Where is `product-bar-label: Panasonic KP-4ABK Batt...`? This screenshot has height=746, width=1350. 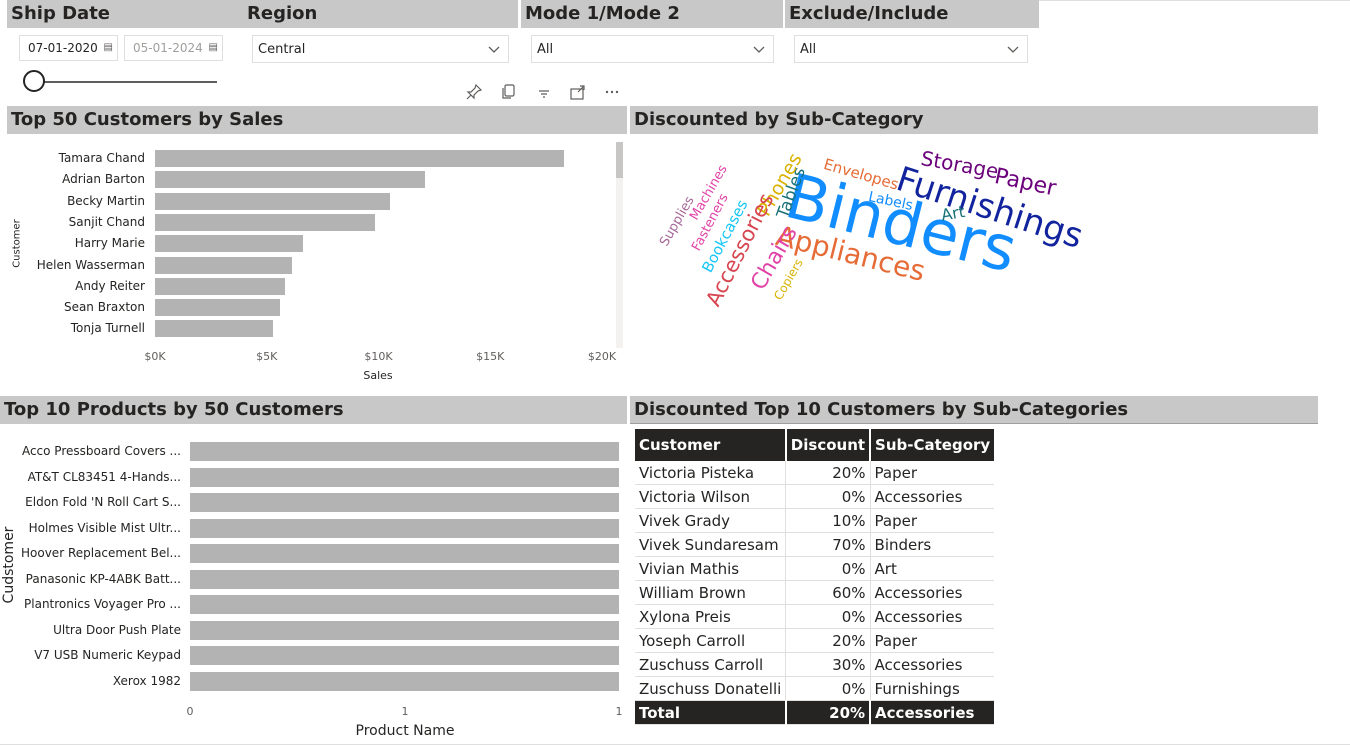
product-bar-label: Panasonic KP-4ABK Batt... is located at coordinates (103, 578).